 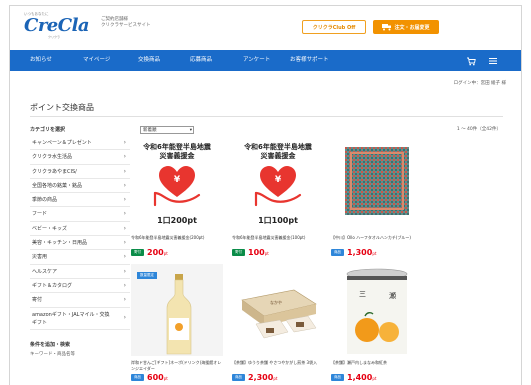 I want to click on sidebar-item-disaster: 災害用 ›, so click(x=80, y=257).